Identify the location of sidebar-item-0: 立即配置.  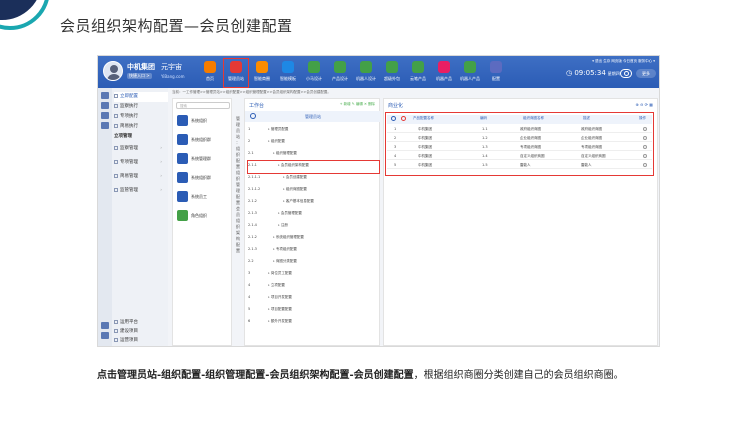
(141, 97).